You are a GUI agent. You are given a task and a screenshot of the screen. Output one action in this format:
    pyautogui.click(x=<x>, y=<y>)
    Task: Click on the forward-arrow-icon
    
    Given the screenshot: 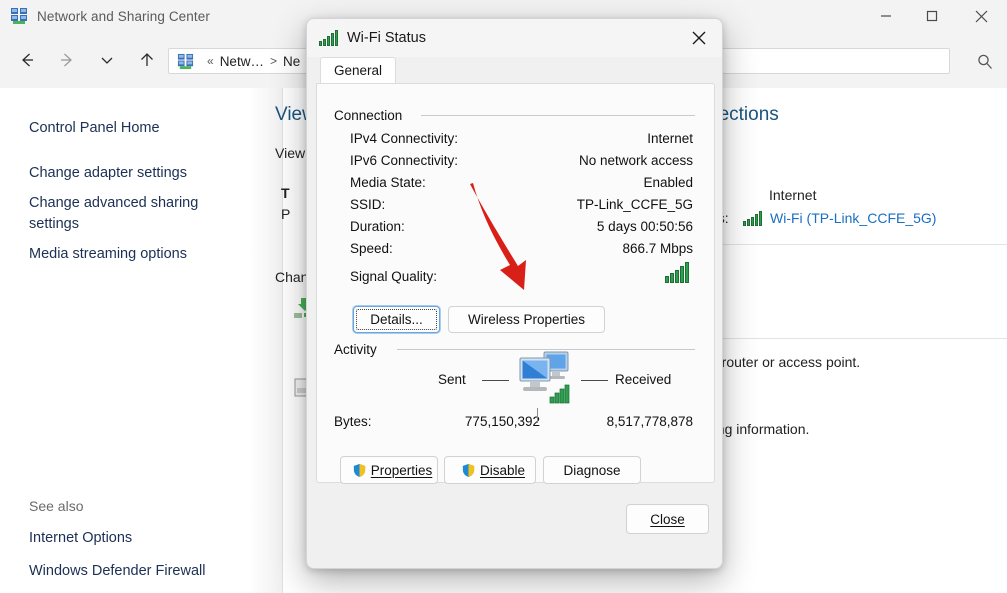 What is the action you would take?
    pyautogui.click(x=67, y=60)
    